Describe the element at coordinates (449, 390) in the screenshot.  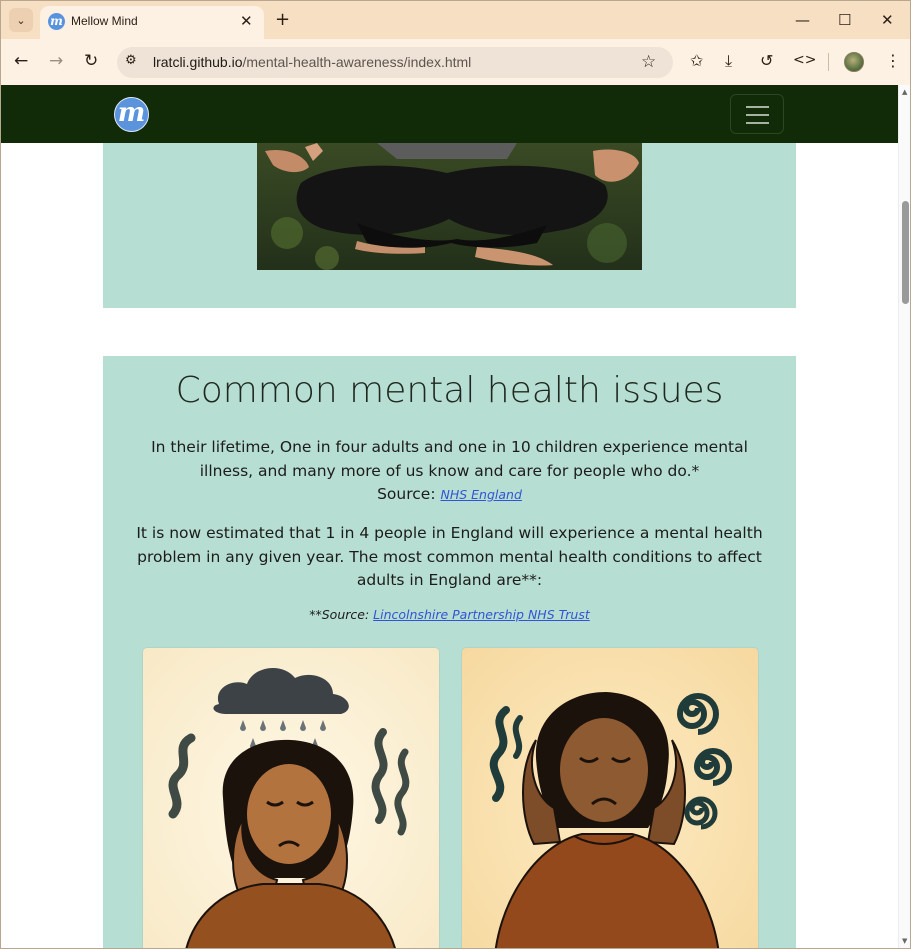
I see `section-heading: Common mental health issues` at that location.